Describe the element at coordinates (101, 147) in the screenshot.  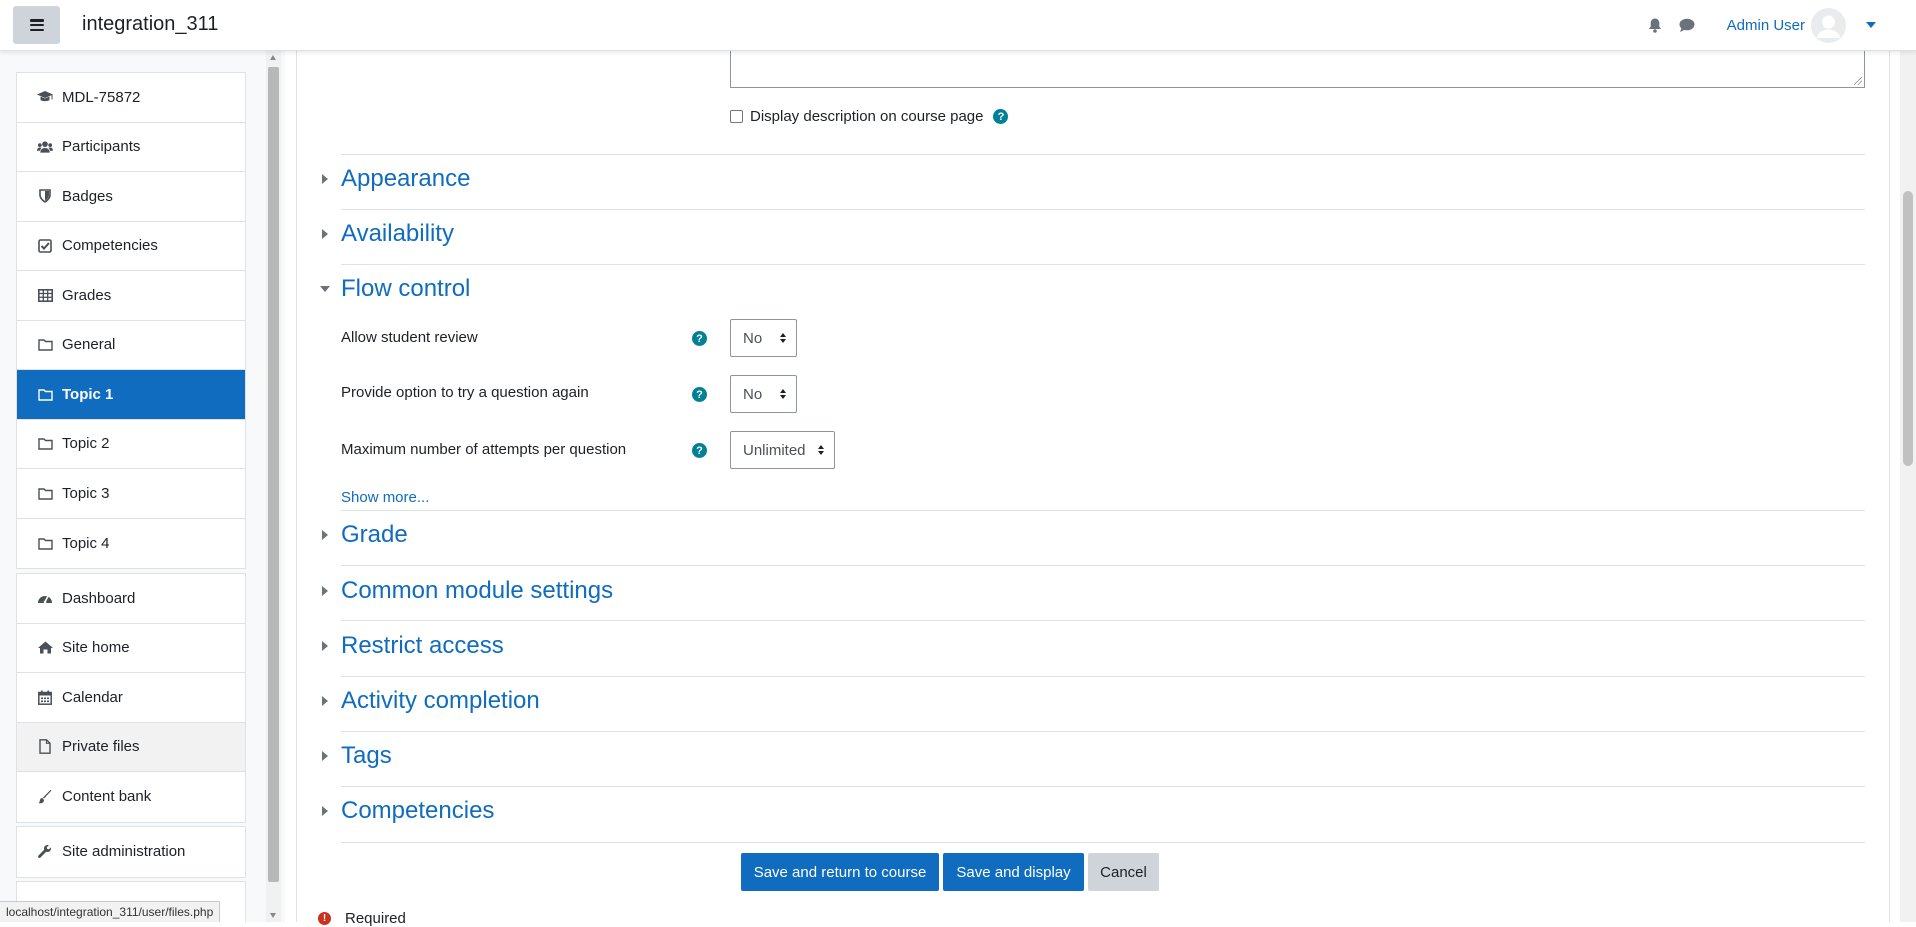
I see `sidebar-item-label: Participants` at that location.